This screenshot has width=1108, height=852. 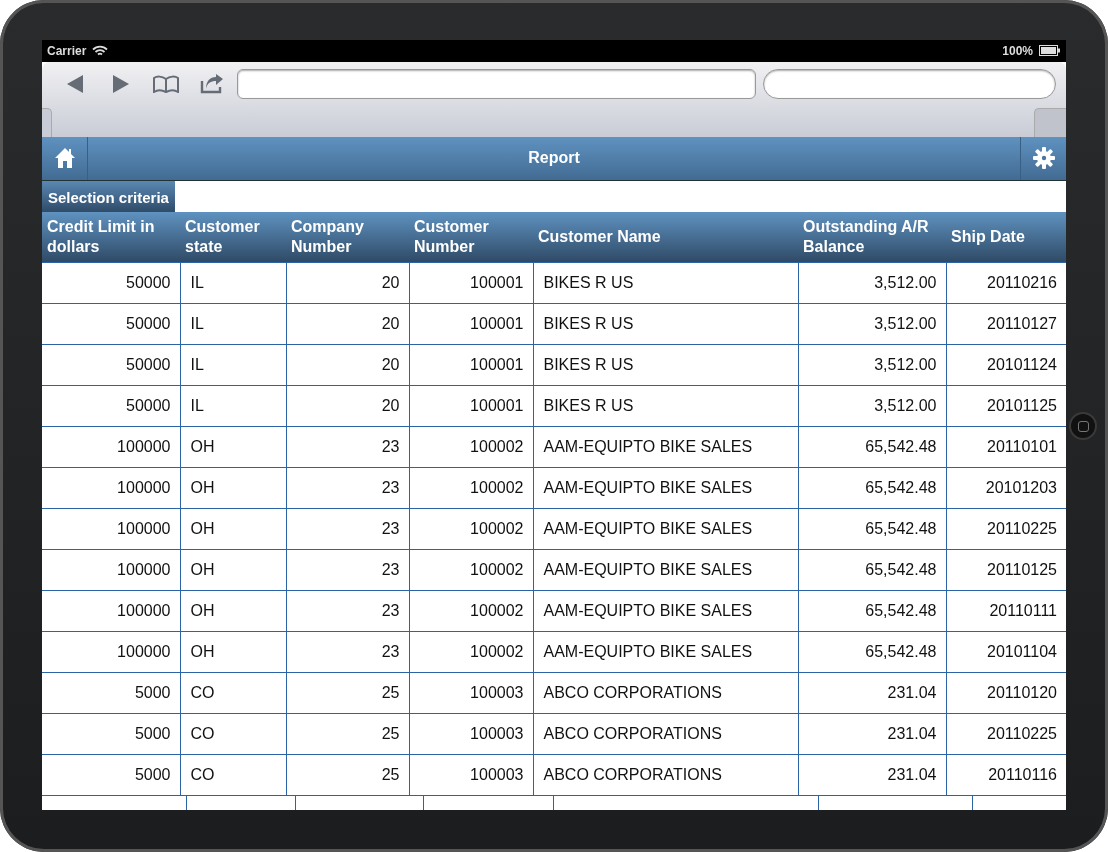 I want to click on column-header: Customer Name, so click(x=665, y=237).